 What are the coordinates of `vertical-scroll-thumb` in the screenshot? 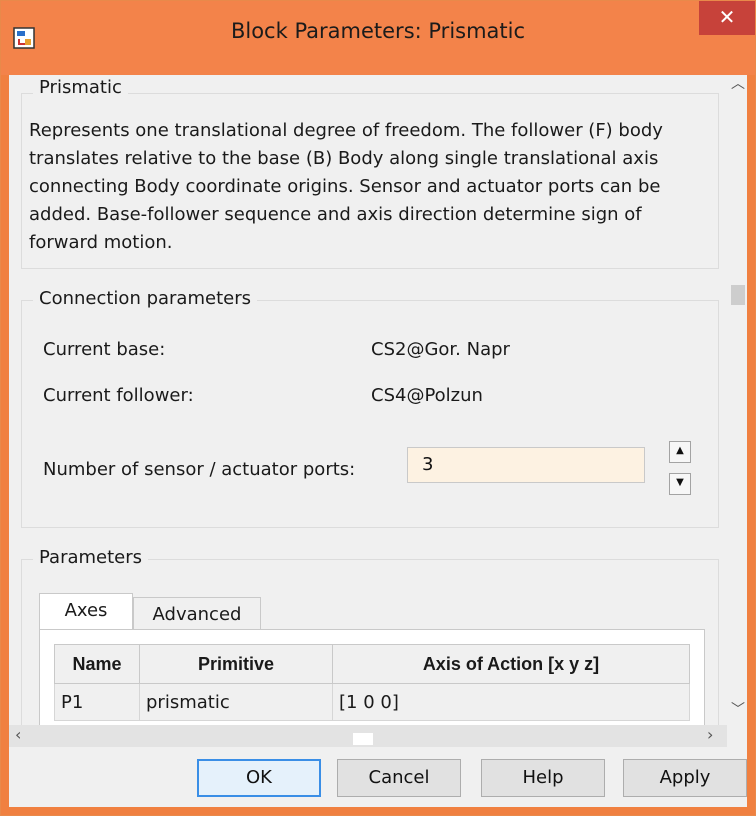 It's located at (738, 295).